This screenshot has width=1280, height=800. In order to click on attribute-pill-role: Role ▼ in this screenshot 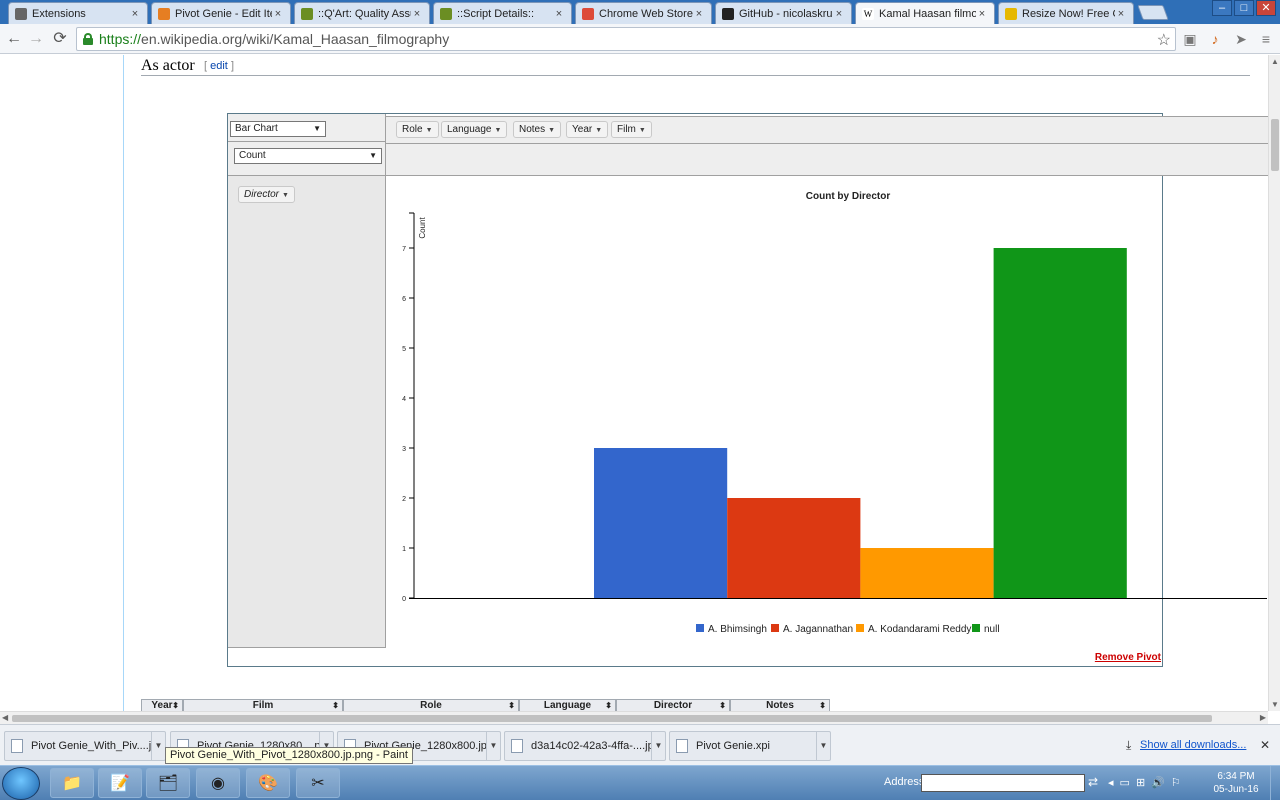, I will do `click(417, 129)`.